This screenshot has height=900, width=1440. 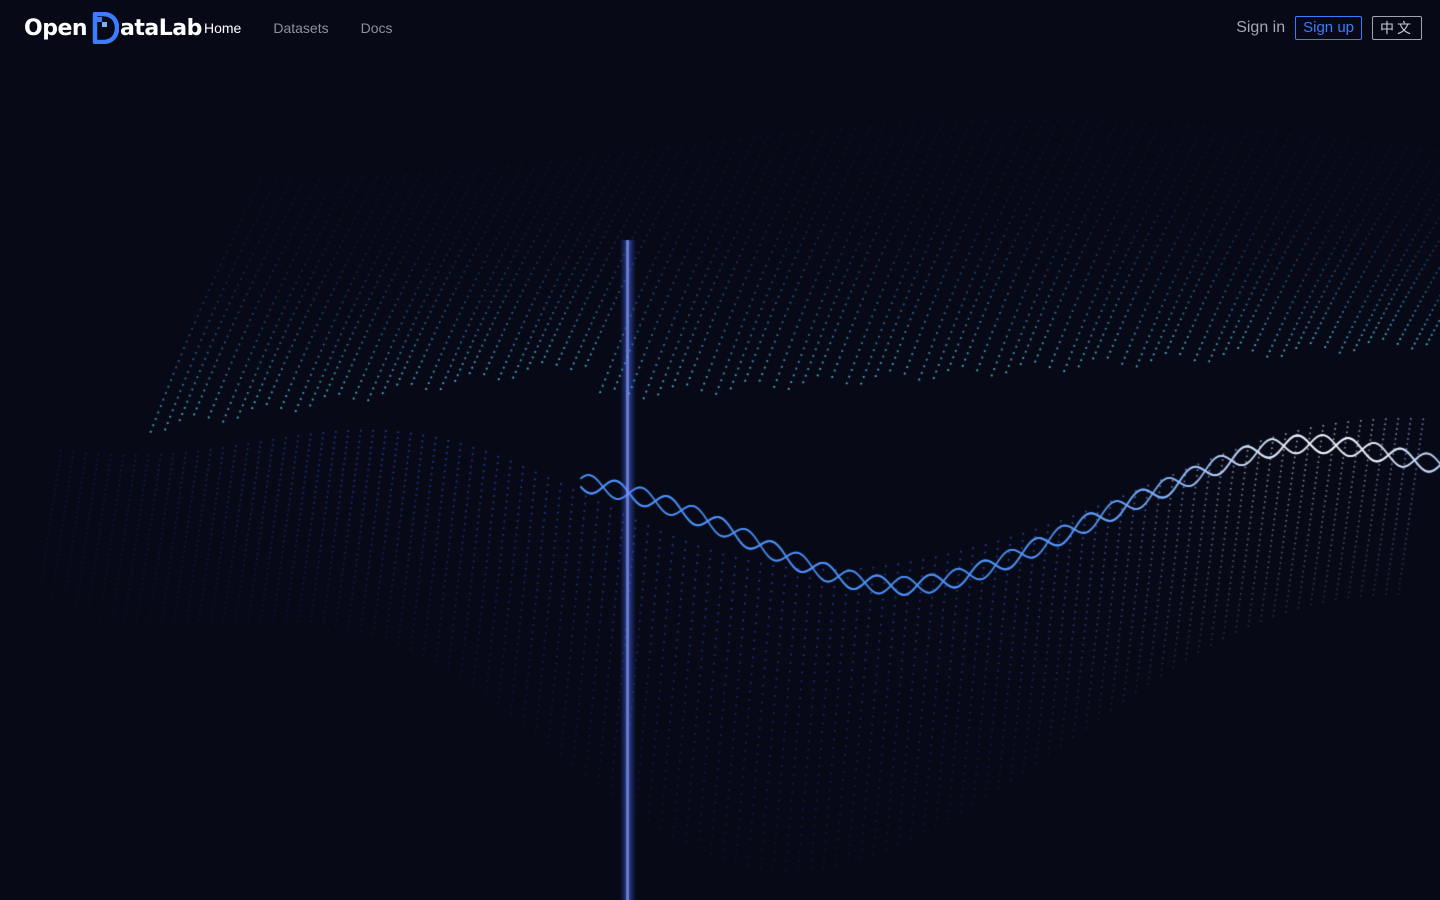 I want to click on nav-datasets: Datasets, so click(x=300, y=28).